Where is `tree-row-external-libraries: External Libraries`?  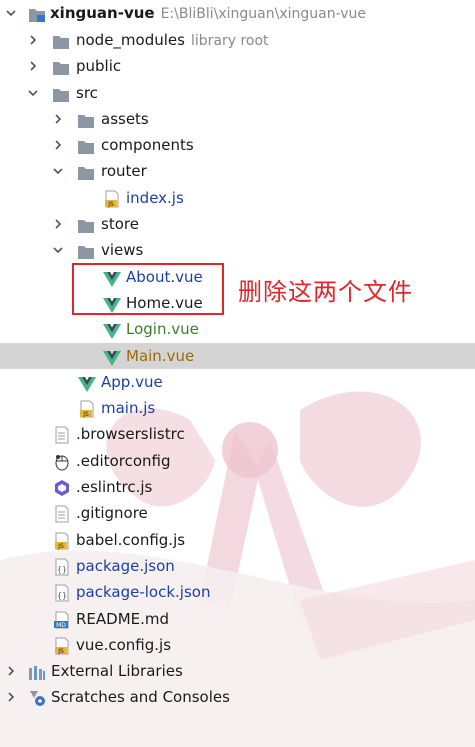
tree-row-external-libraries: External Libraries is located at coordinates (237, 671).